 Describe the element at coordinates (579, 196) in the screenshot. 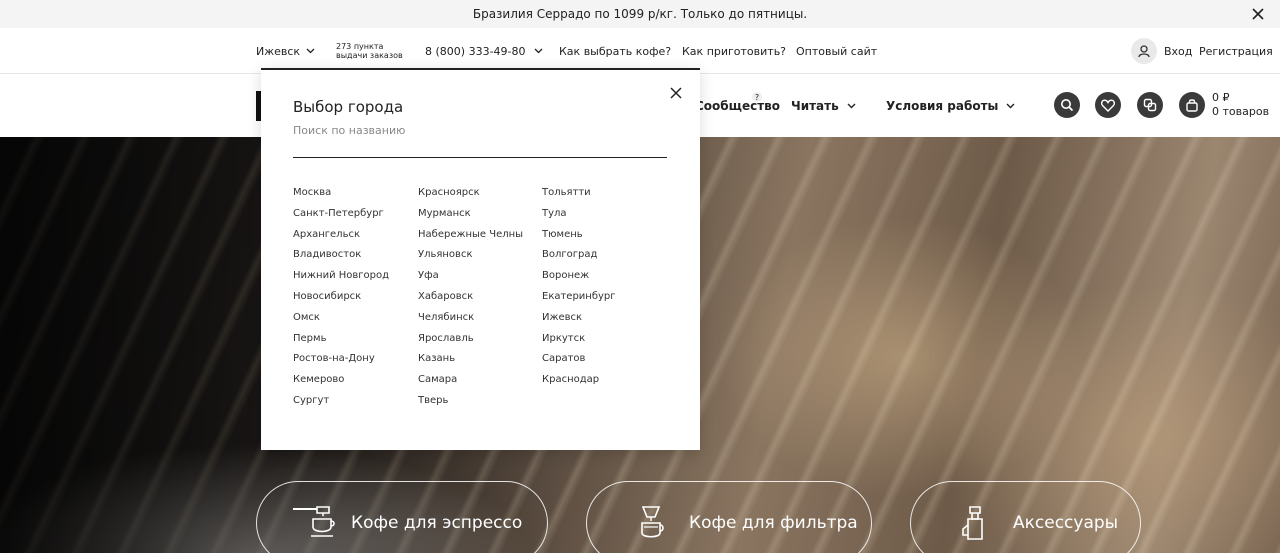

I see `city-link: Тольятти` at that location.